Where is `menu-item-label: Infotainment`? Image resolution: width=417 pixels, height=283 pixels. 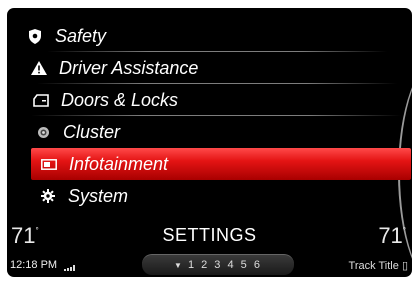
menu-item-label: Infotainment is located at coordinates (119, 163).